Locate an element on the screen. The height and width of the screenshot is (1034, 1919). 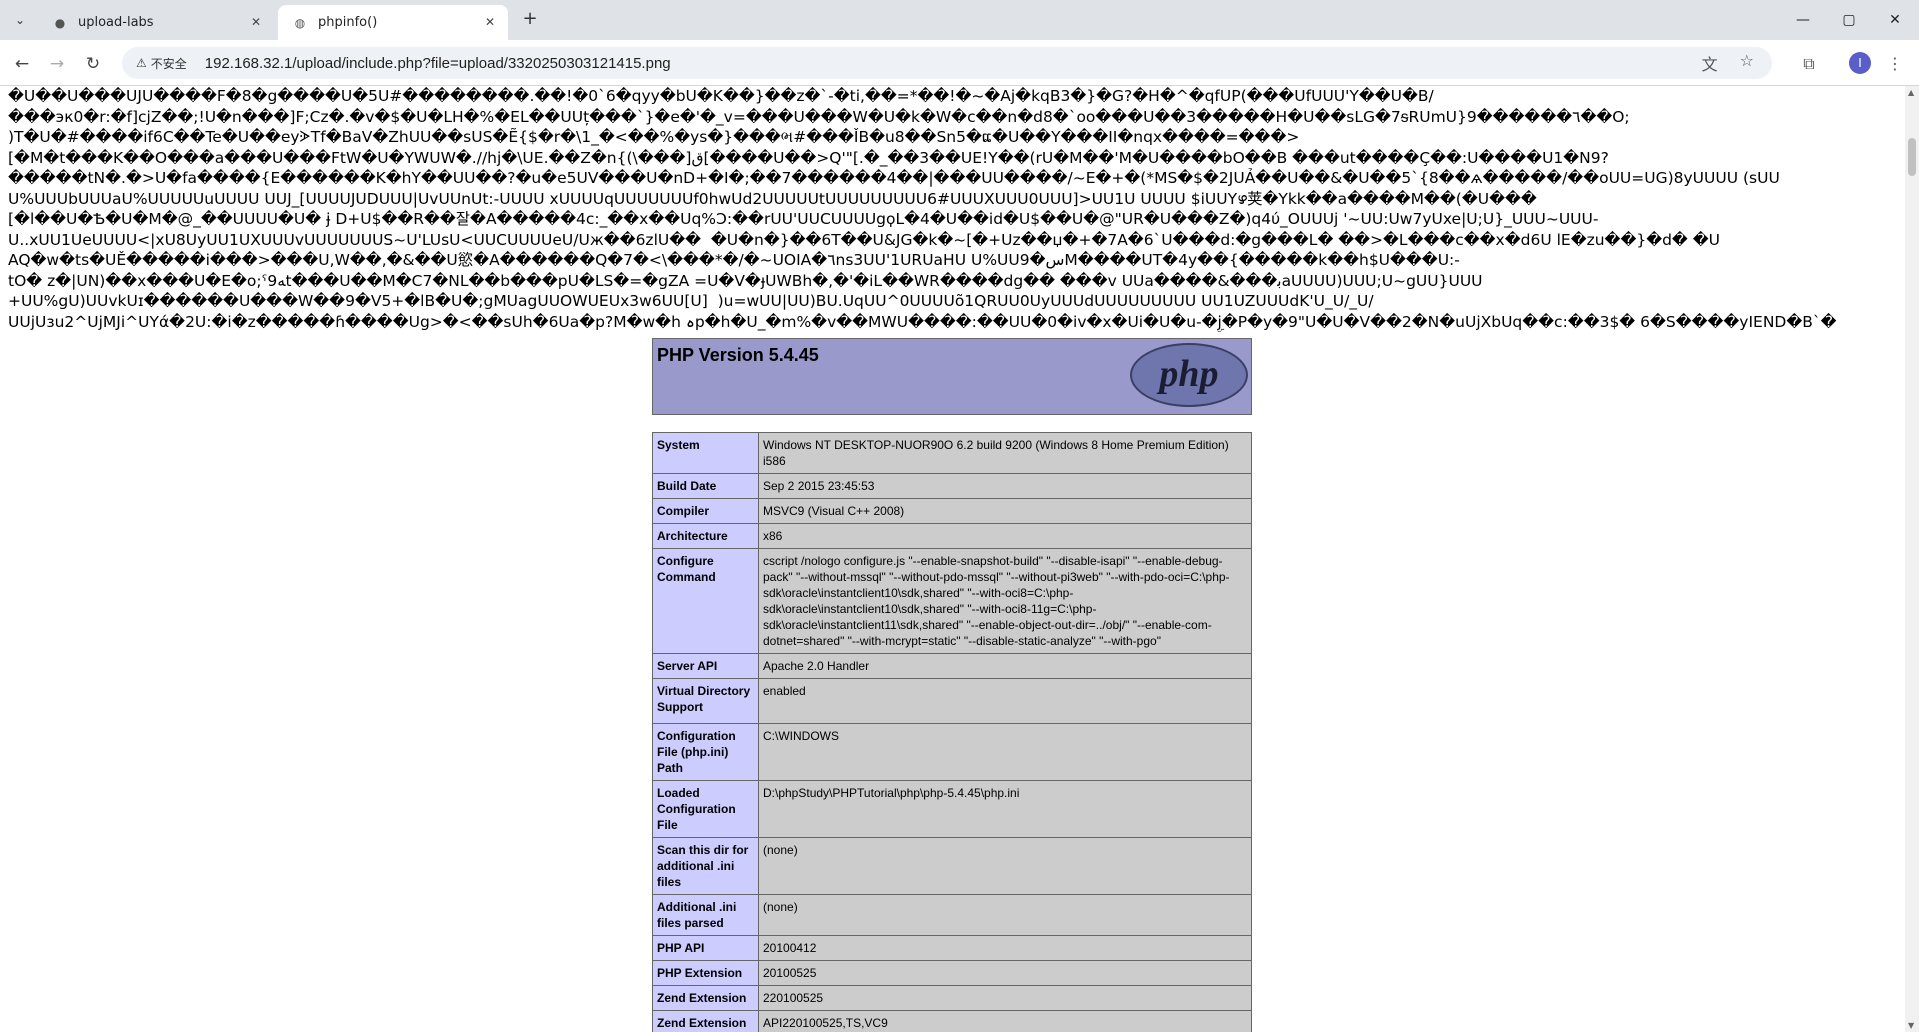
back-arrow-icon: ← is located at coordinates (22, 64).